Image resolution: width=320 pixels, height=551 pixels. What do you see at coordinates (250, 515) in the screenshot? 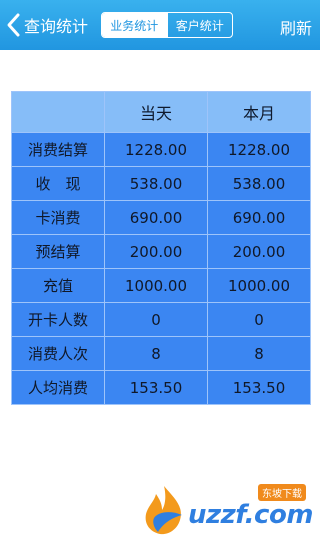
I see `watermark-text: uzzf.com` at bounding box center [250, 515].